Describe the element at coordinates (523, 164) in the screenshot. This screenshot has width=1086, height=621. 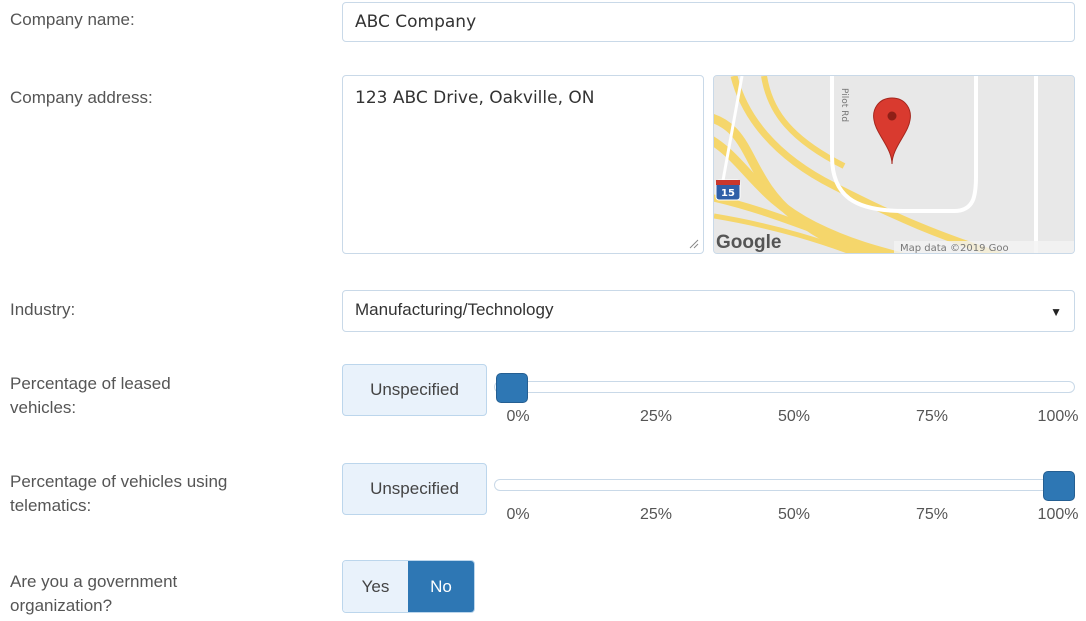
I see `company-address-textarea: 123 ABC Drive, Oakville, ON` at that location.